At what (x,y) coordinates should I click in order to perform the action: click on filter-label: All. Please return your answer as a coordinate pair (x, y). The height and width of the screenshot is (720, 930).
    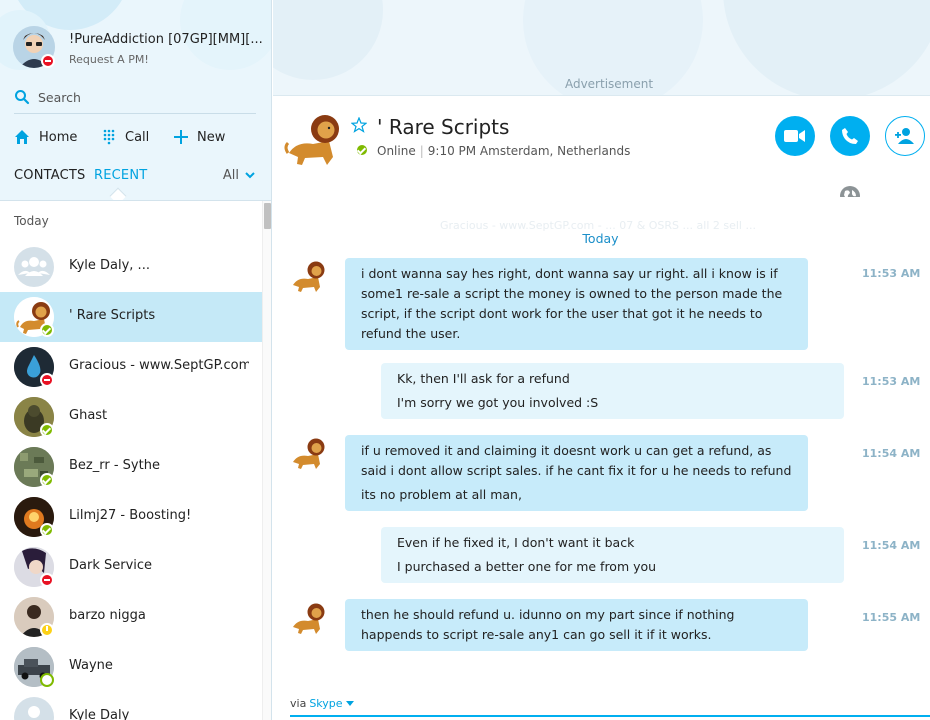
    Looking at the image, I should click on (230, 175).